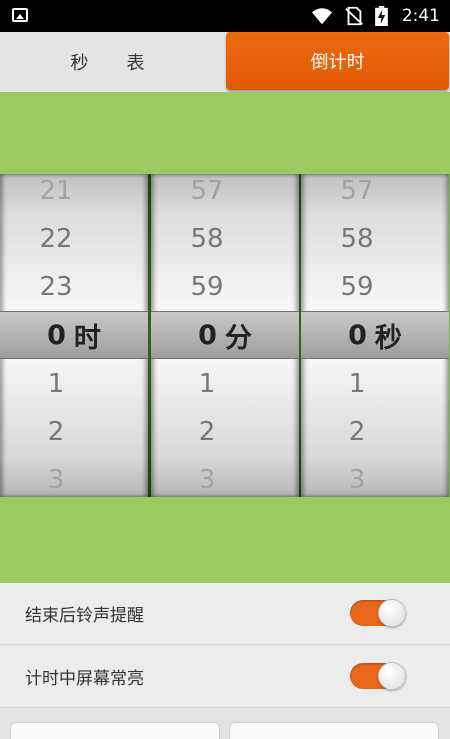  I want to click on wifi-icon, so click(321, 16).